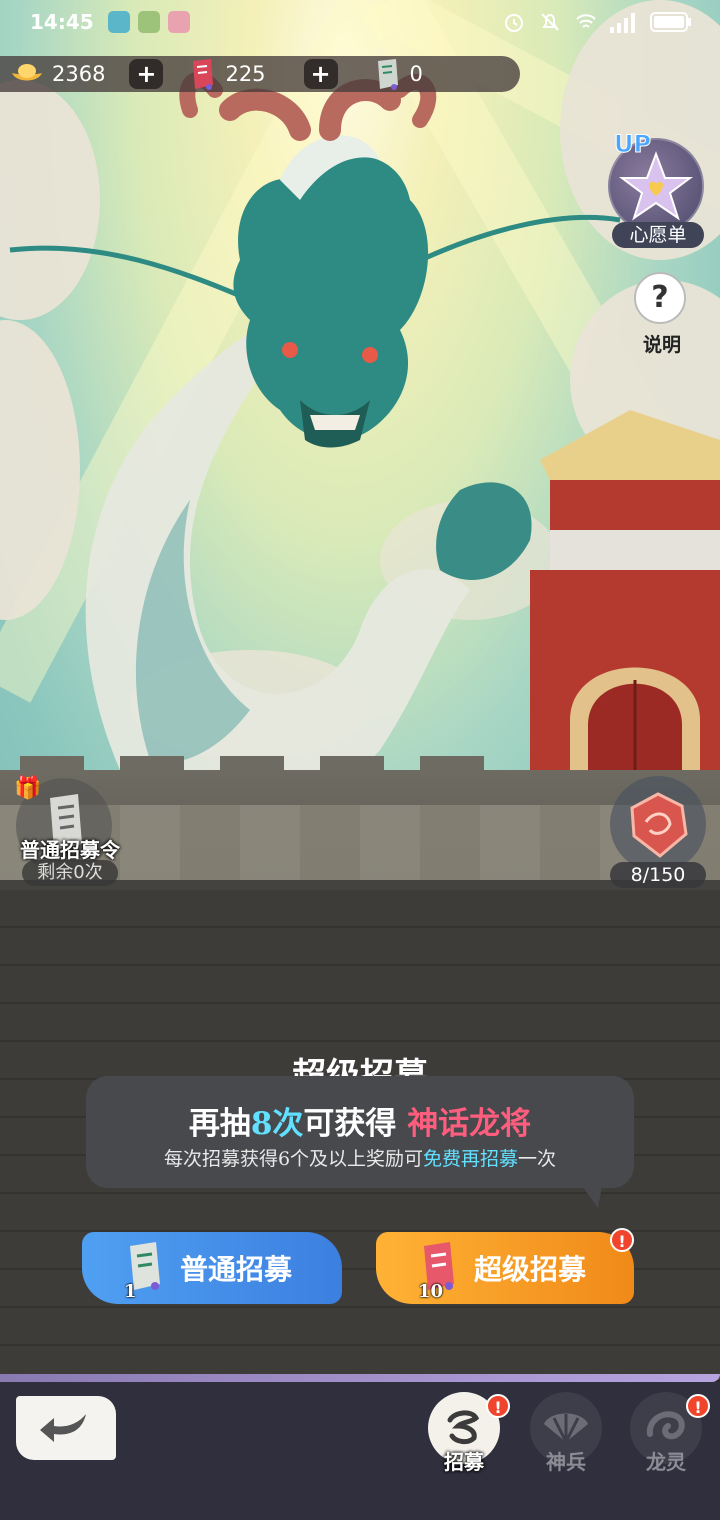 This screenshot has height=1520, width=720. I want to click on help-label: 说明, so click(661, 345).